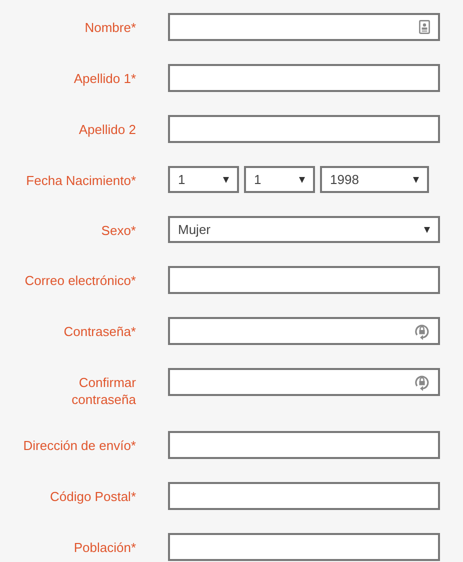 This screenshot has height=562, width=463. What do you see at coordinates (304, 229) in the screenshot?
I see `dropdown: Mujer` at bounding box center [304, 229].